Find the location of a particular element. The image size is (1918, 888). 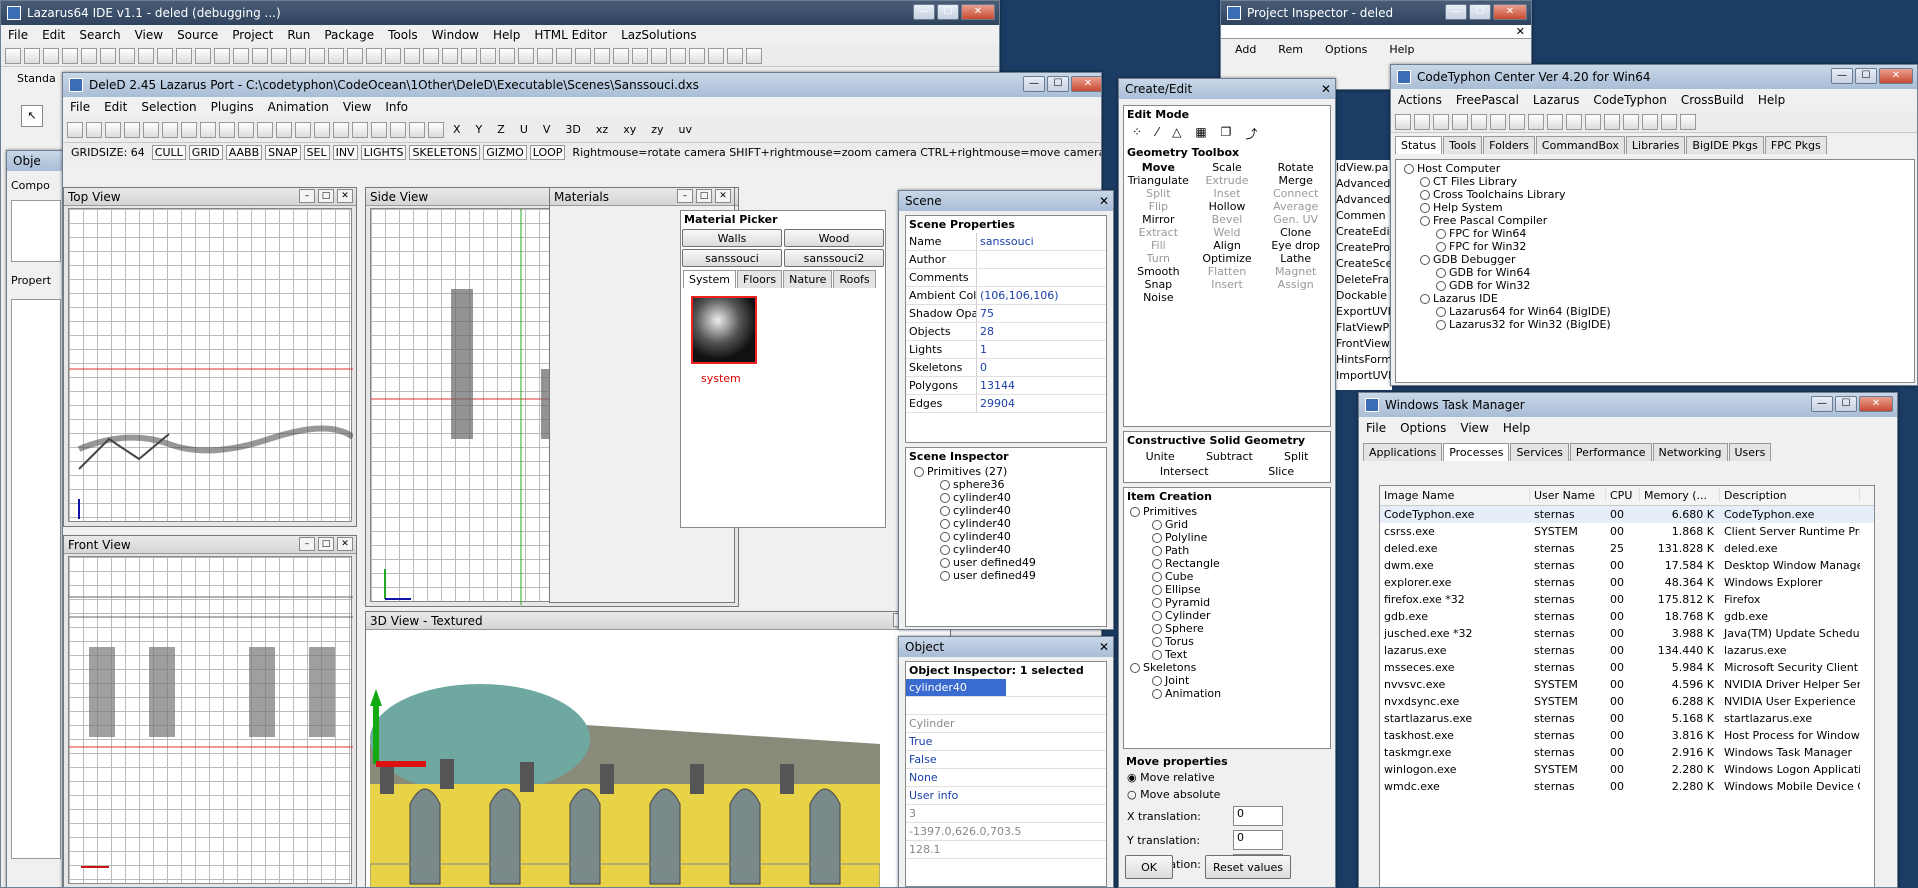

axis-button: V is located at coordinates (547, 129).